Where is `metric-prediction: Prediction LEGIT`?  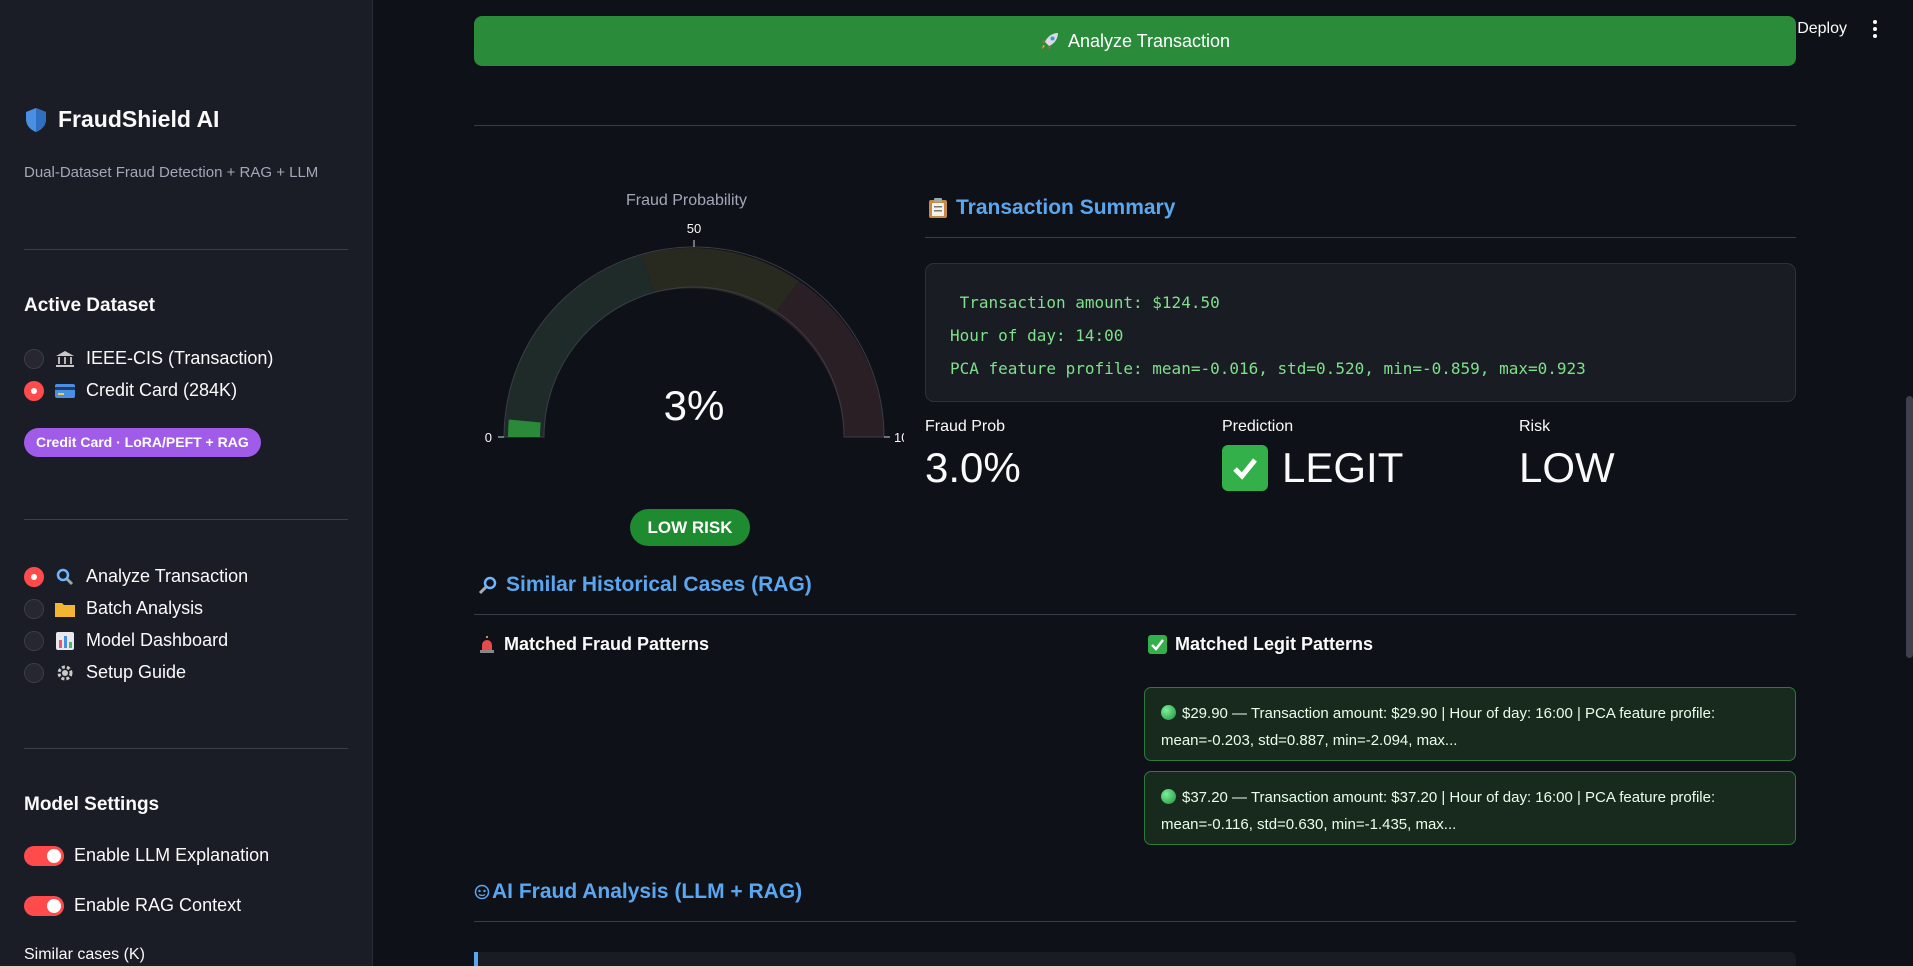 metric-prediction: Prediction LEGIT is located at coordinates (1312, 455).